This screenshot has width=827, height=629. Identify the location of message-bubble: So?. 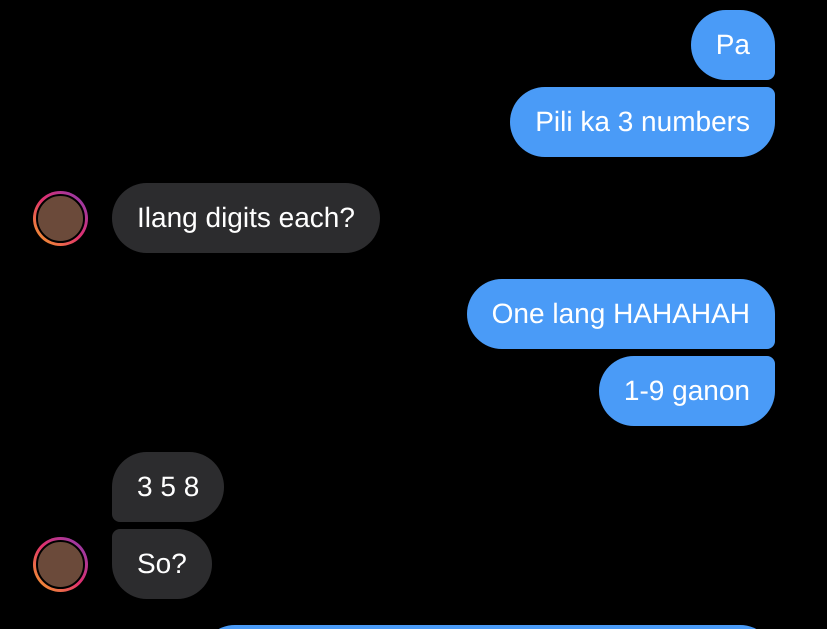
(162, 564).